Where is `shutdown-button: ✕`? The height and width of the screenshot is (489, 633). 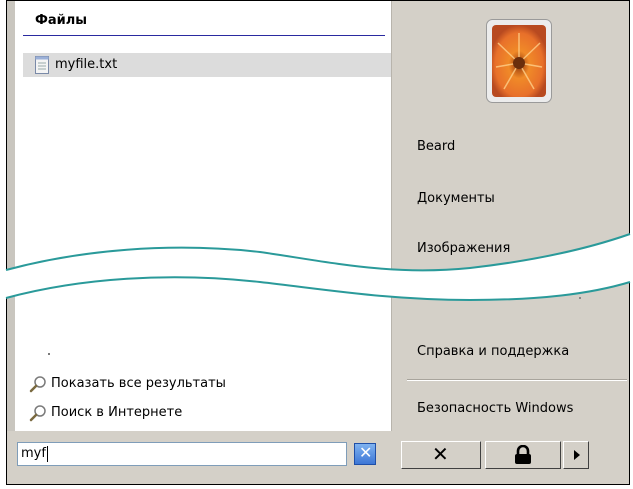 shutdown-button: ✕ is located at coordinates (441, 455).